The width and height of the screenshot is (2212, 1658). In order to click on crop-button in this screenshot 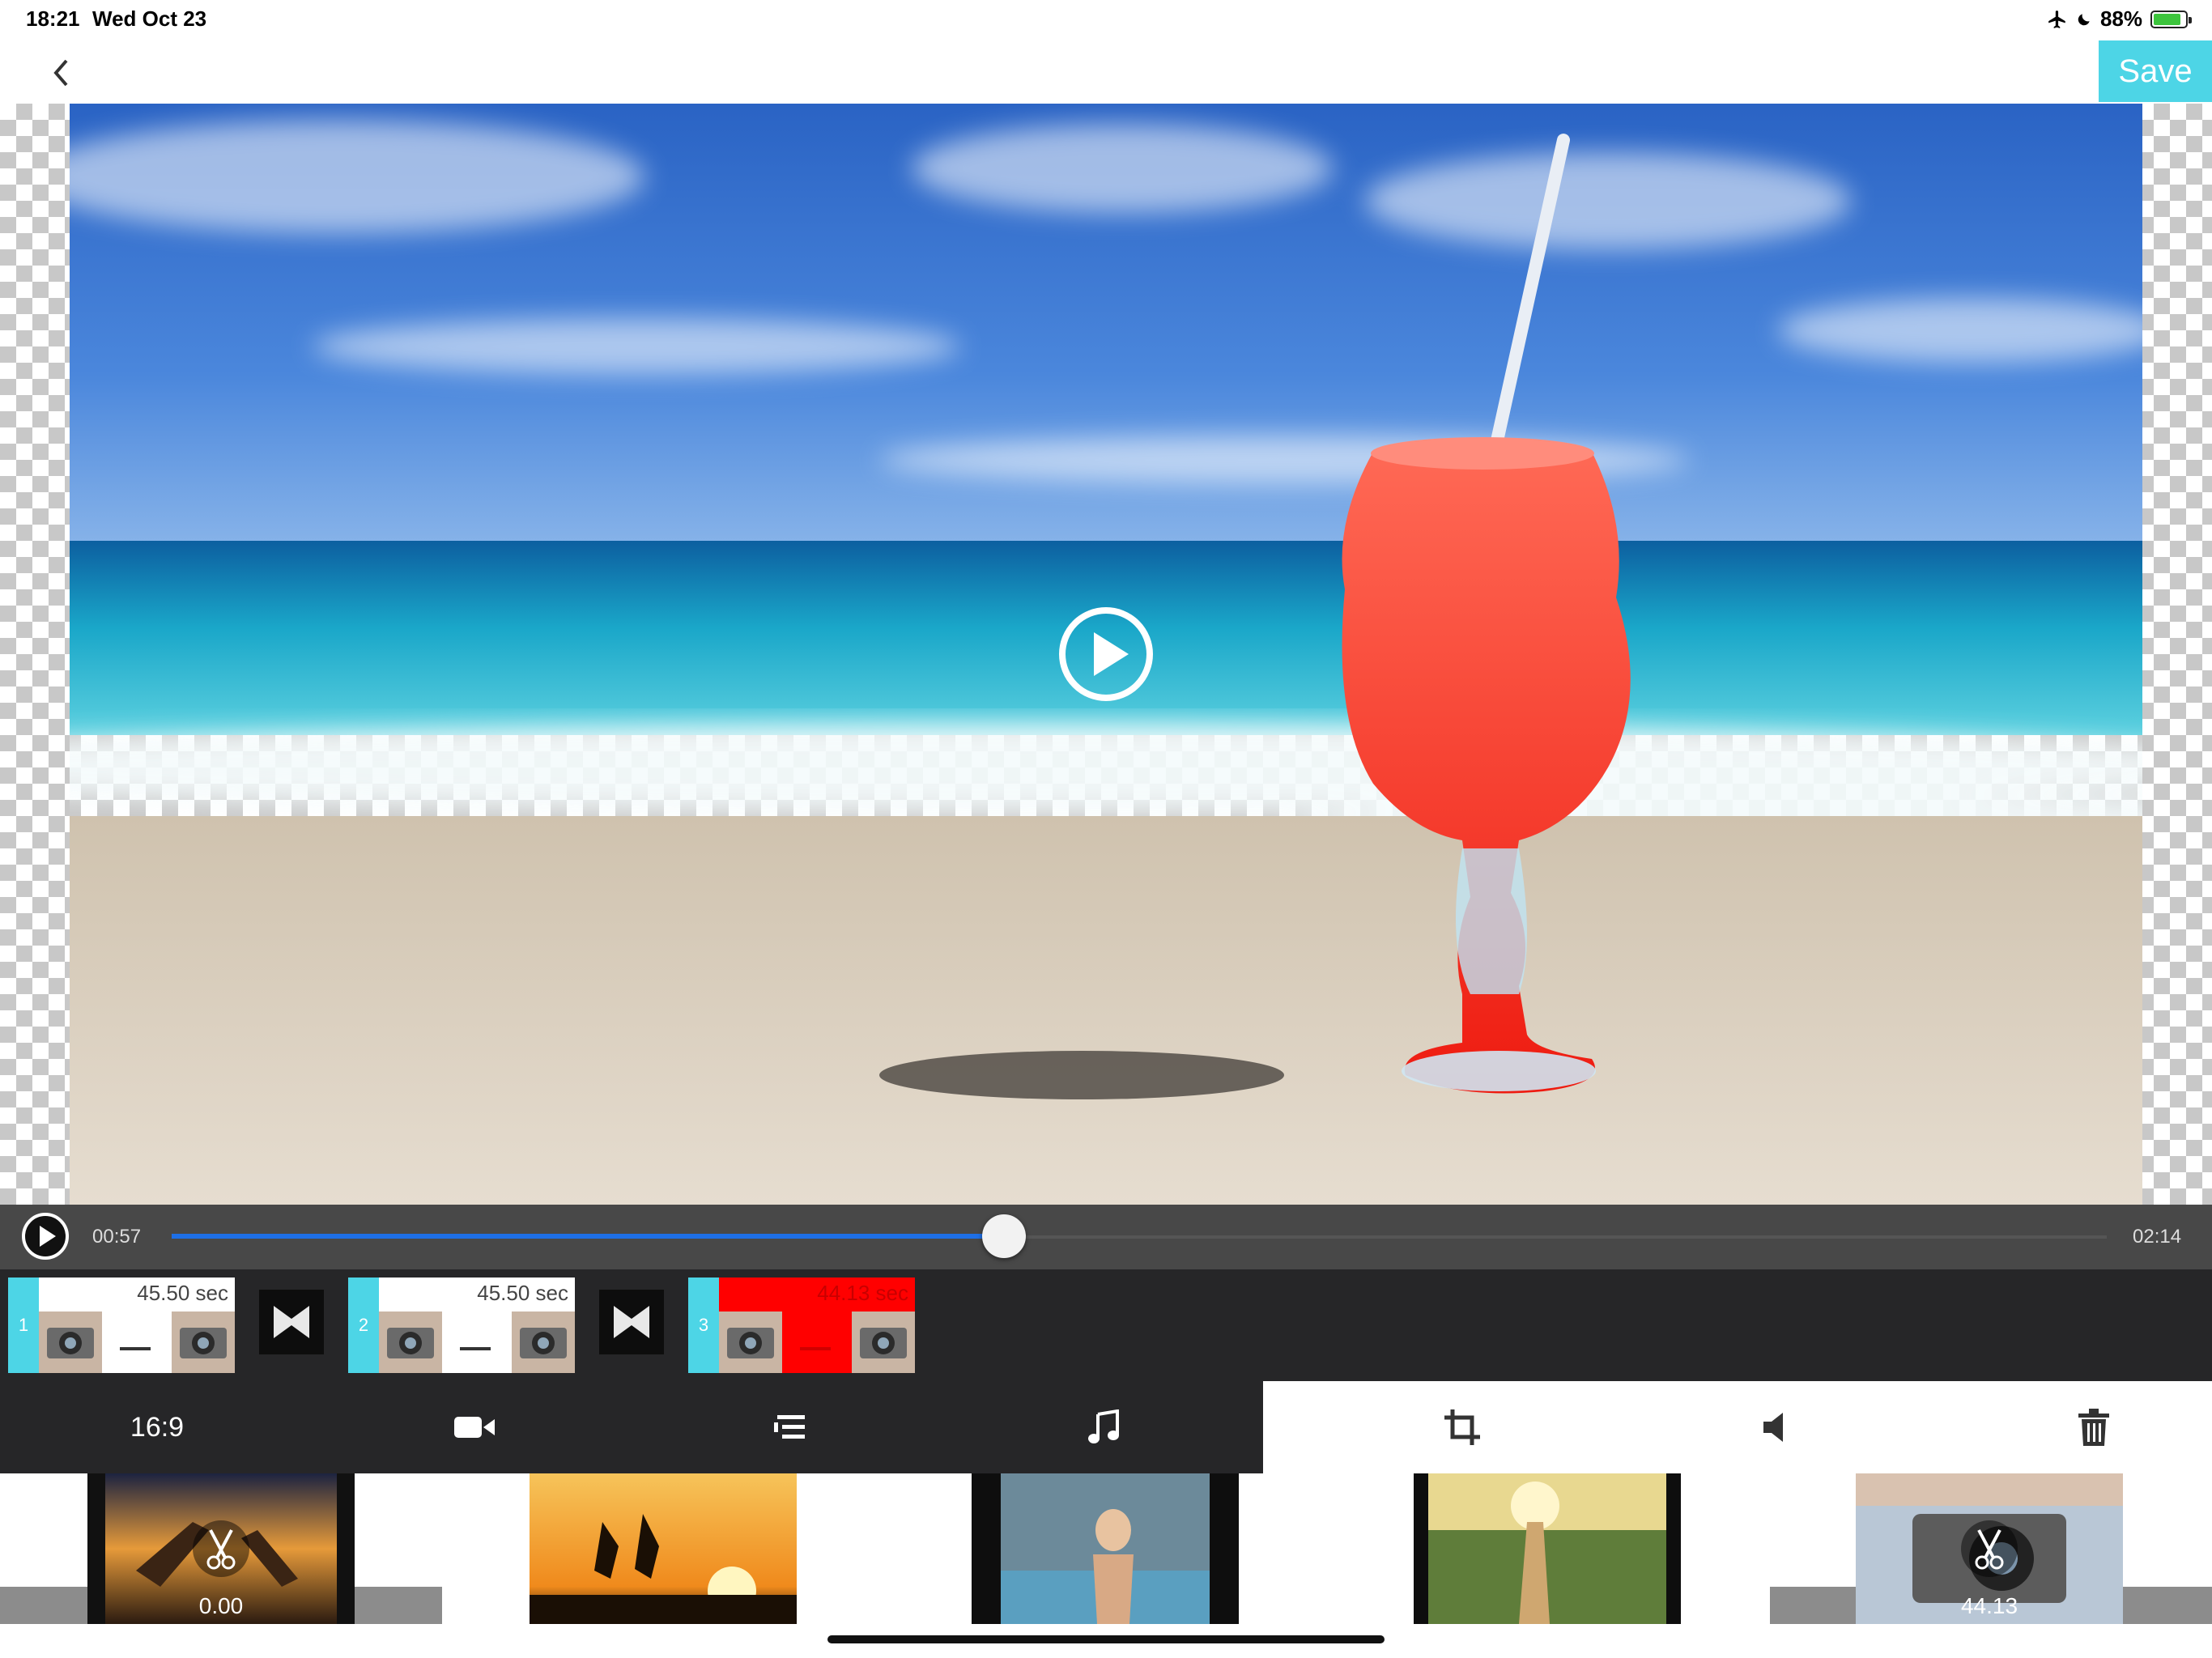, I will do `click(1463, 1427)`.